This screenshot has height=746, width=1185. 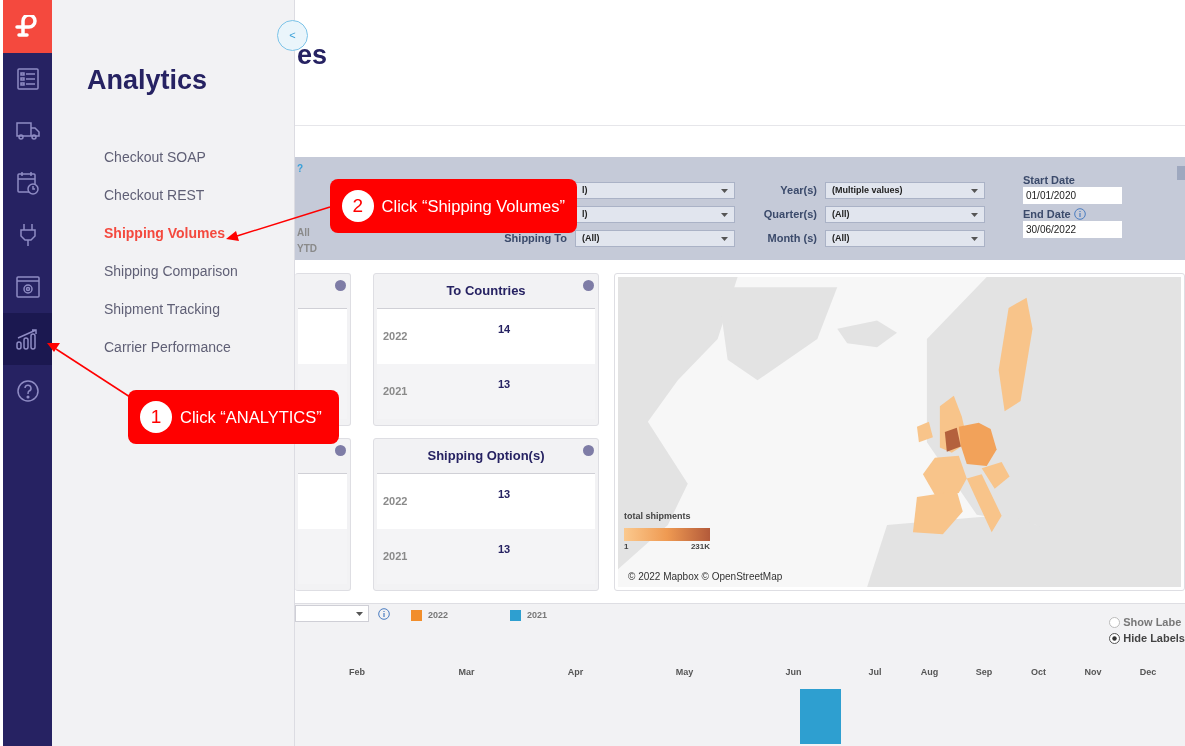 I want to click on step-number: 1, so click(x=156, y=417).